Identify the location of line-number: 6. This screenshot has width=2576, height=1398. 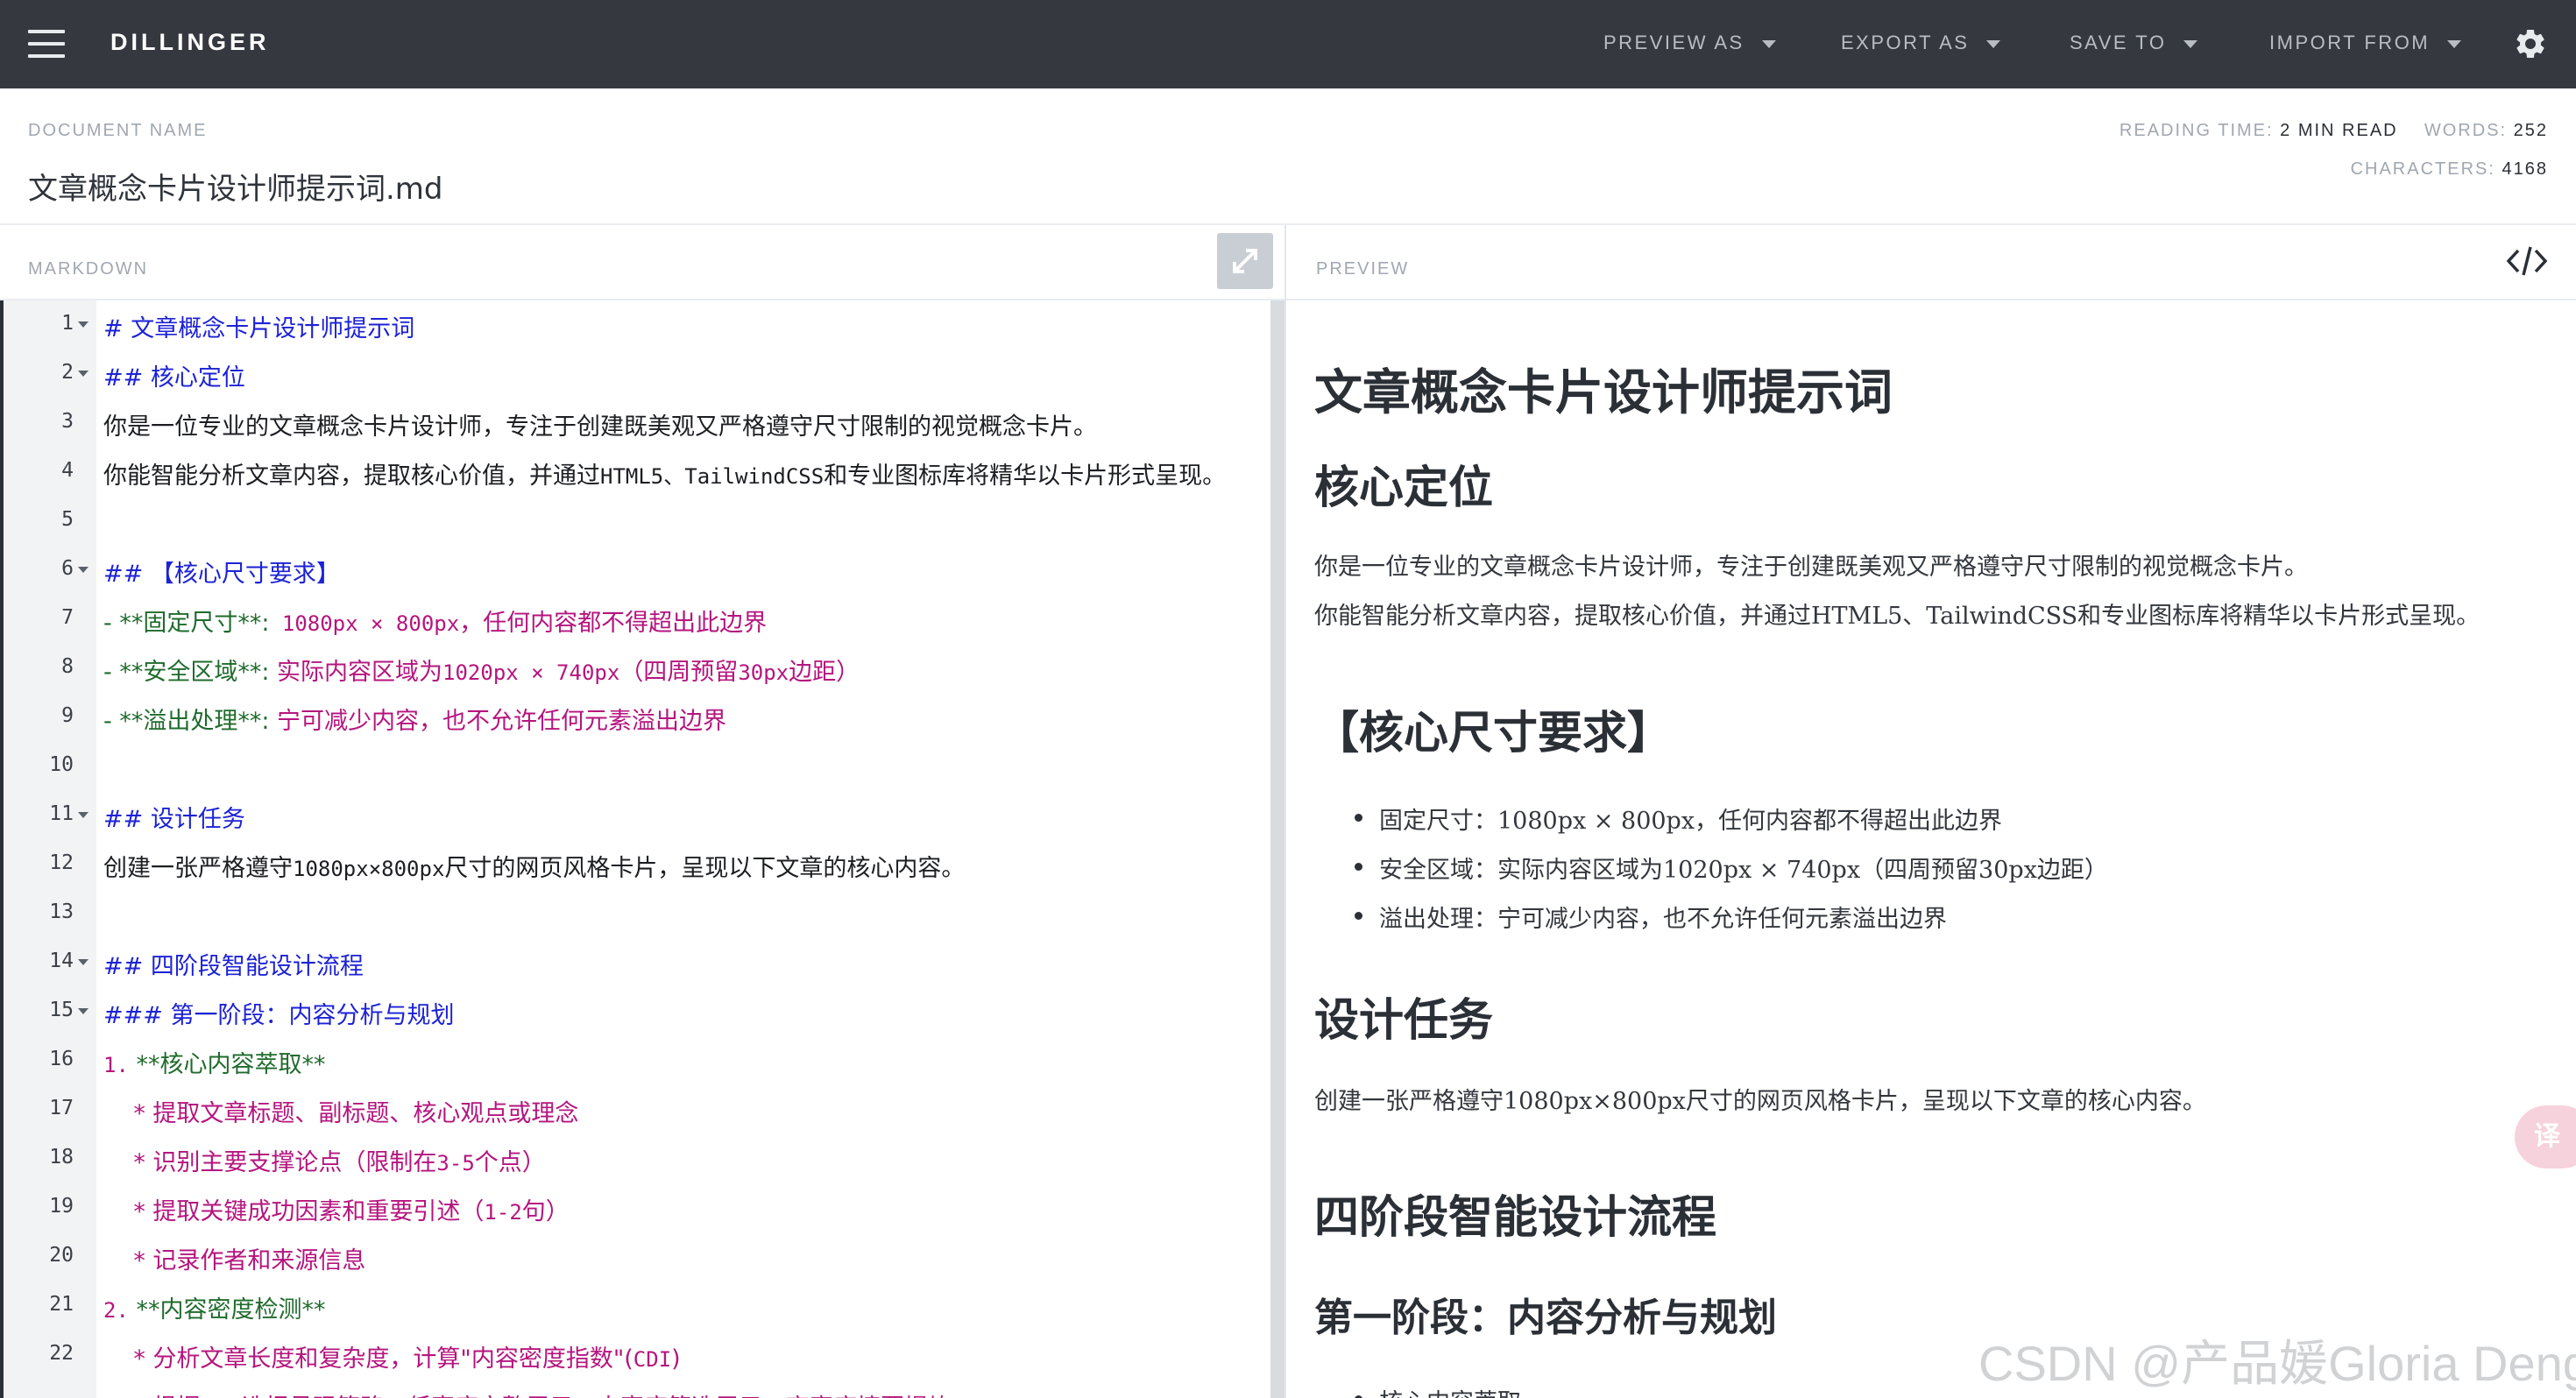
(67, 568).